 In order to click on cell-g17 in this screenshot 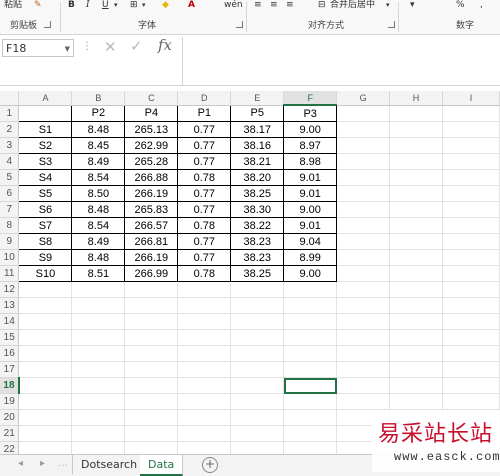, I will do `click(363, 369)`.